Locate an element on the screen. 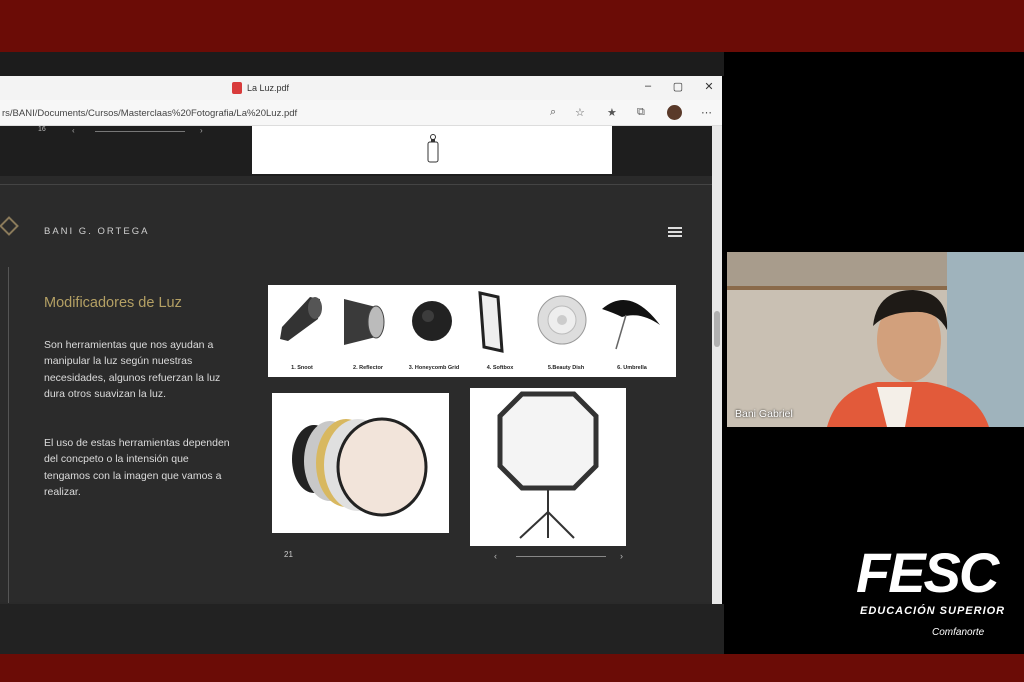 This screenshot has height=682, width=1024. scrollbar-thumb is located at coordinates (717, 329).